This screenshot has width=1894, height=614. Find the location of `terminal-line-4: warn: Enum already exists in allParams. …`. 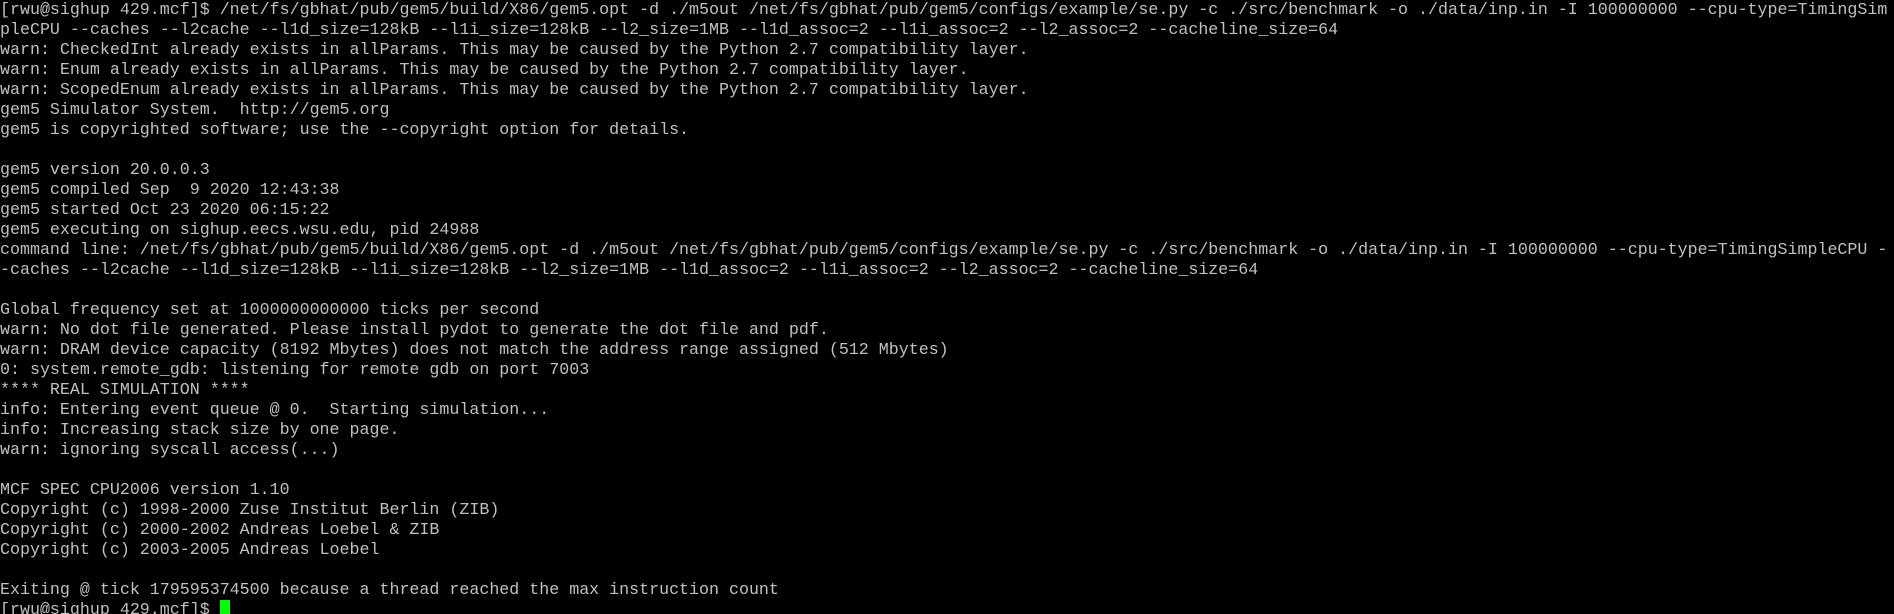

terminal-line-4: warn: Enum already exists in allParams. … is located at coordinates (484, 69).